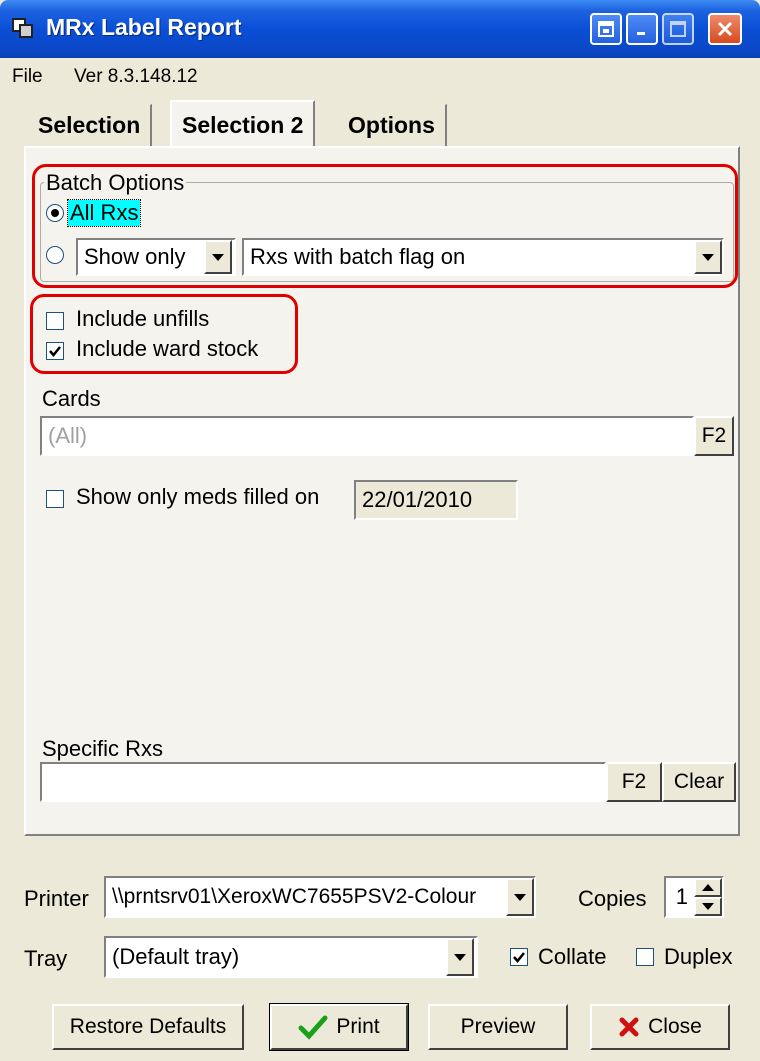  I want to click on arrow-down-icon, so click(708, 906).